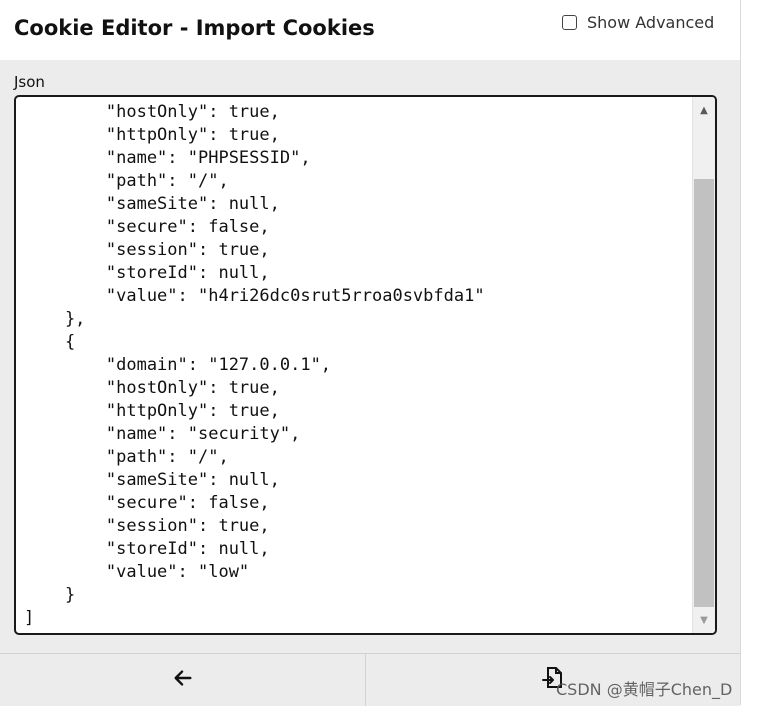  Describe the element at coordinates (569, 22) in the screenshot. I see `show-advanced-checkbox` at that location.